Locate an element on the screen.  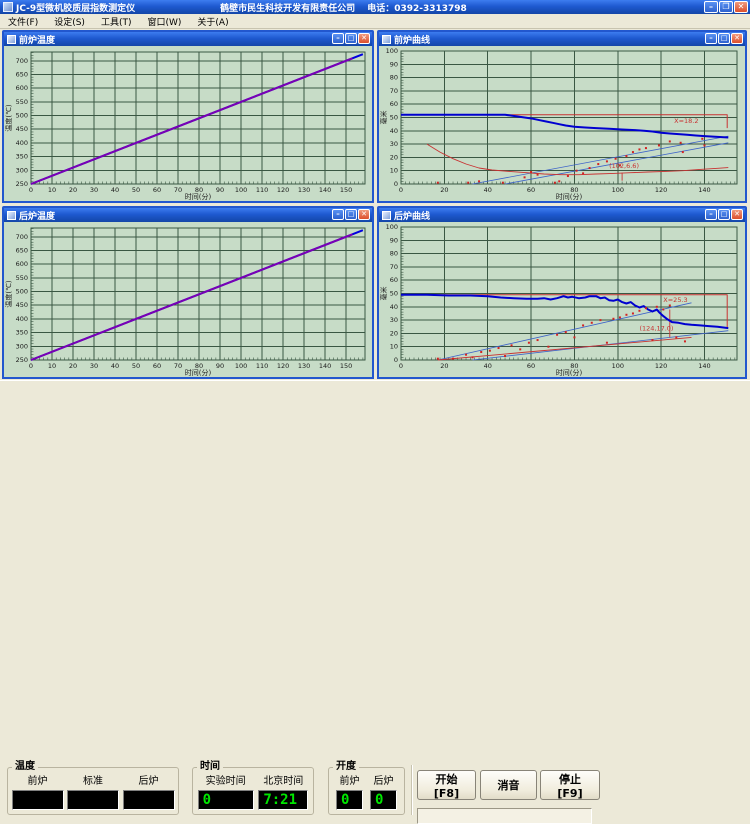
rear-furnace-temp-display is located at coordinates (148, 800).